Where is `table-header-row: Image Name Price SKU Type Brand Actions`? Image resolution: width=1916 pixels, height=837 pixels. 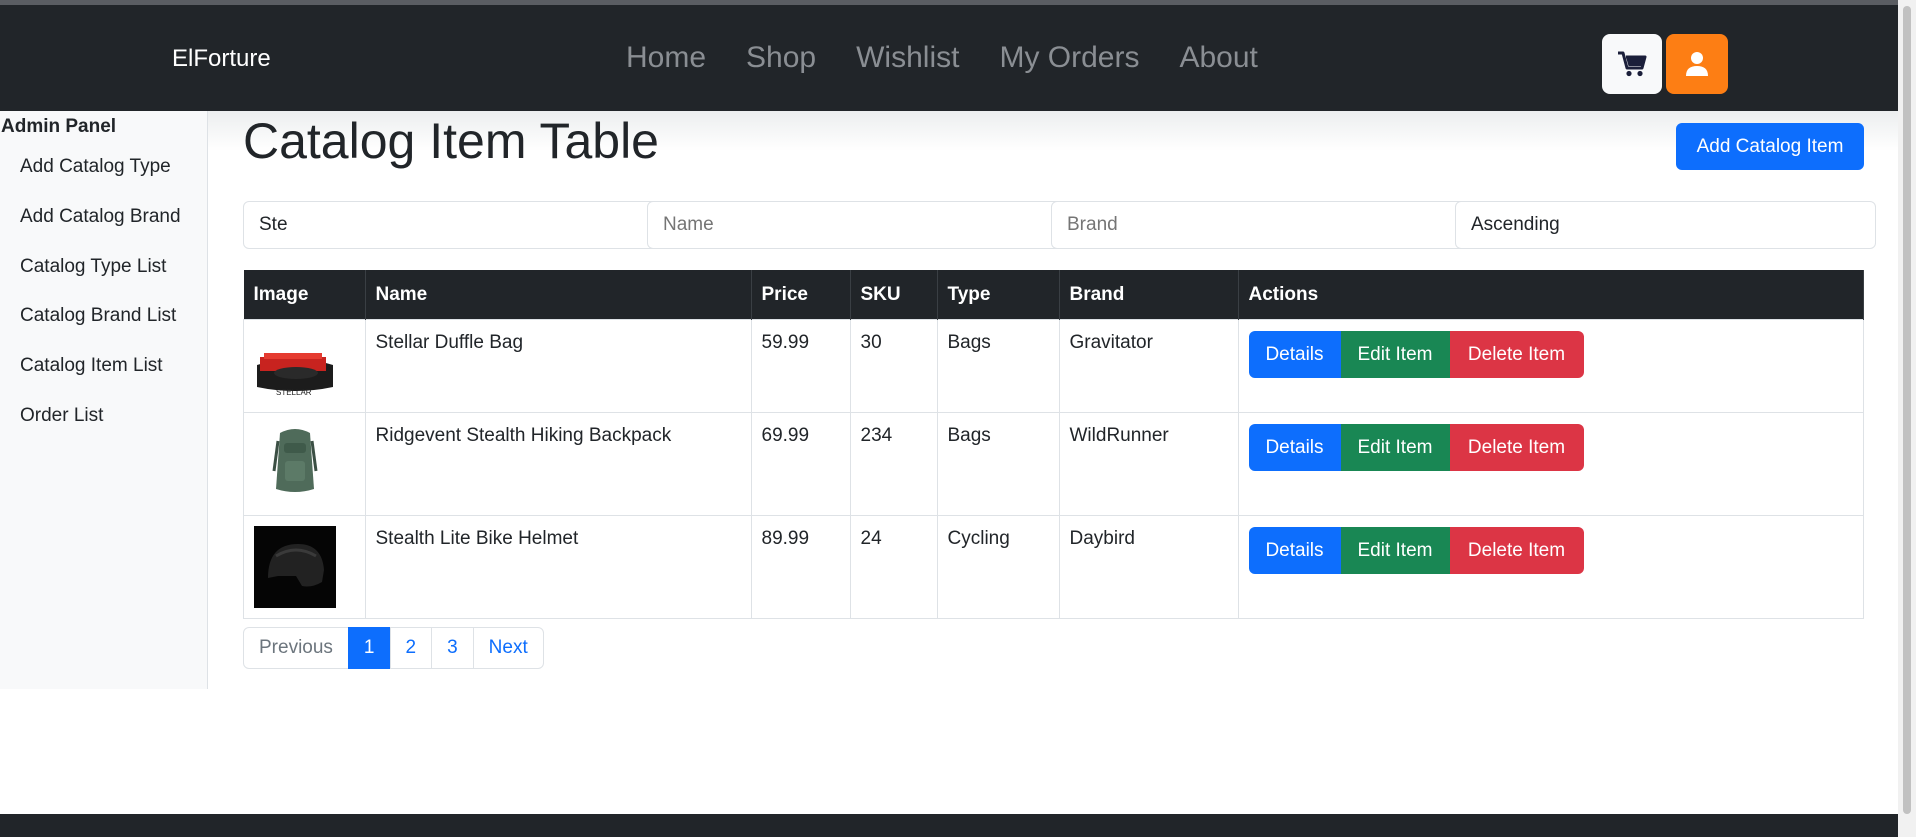
table-header-row: Image Name Price SKU Type Brand Actions is located at coordinates (1053, 295).